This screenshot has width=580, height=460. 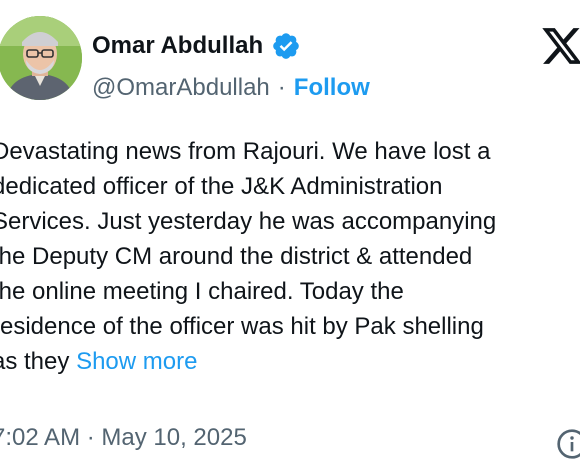 I want to click on x-logo-icon, so click(x=560, y=46).